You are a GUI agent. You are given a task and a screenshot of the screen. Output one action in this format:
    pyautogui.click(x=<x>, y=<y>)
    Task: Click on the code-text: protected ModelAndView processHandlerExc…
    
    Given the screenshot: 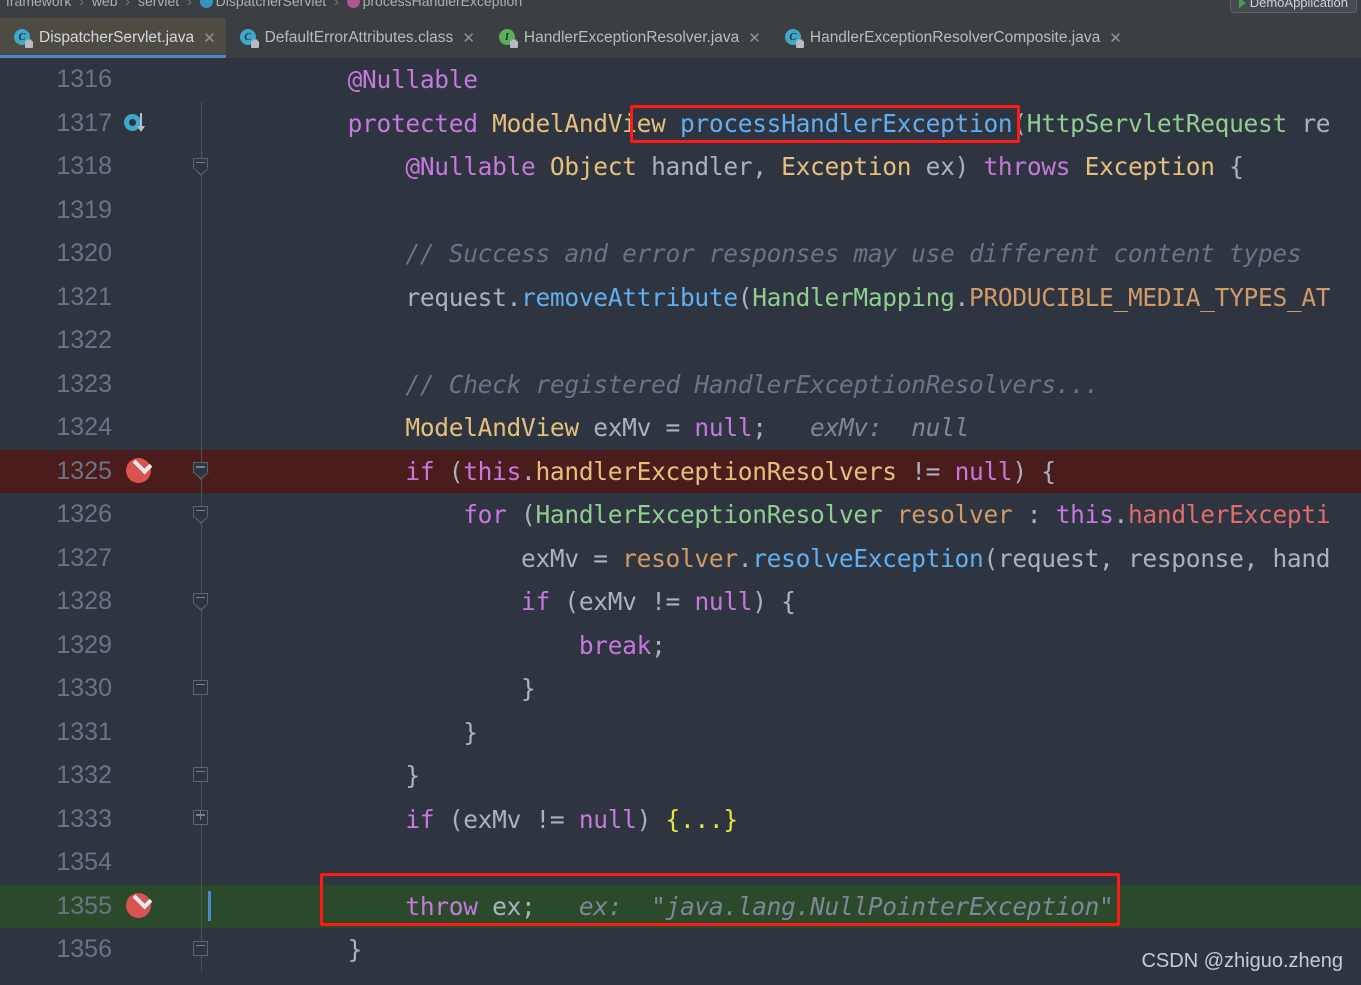 What is the action you would take?
    pyautogui.click(x=791, y=124)
    